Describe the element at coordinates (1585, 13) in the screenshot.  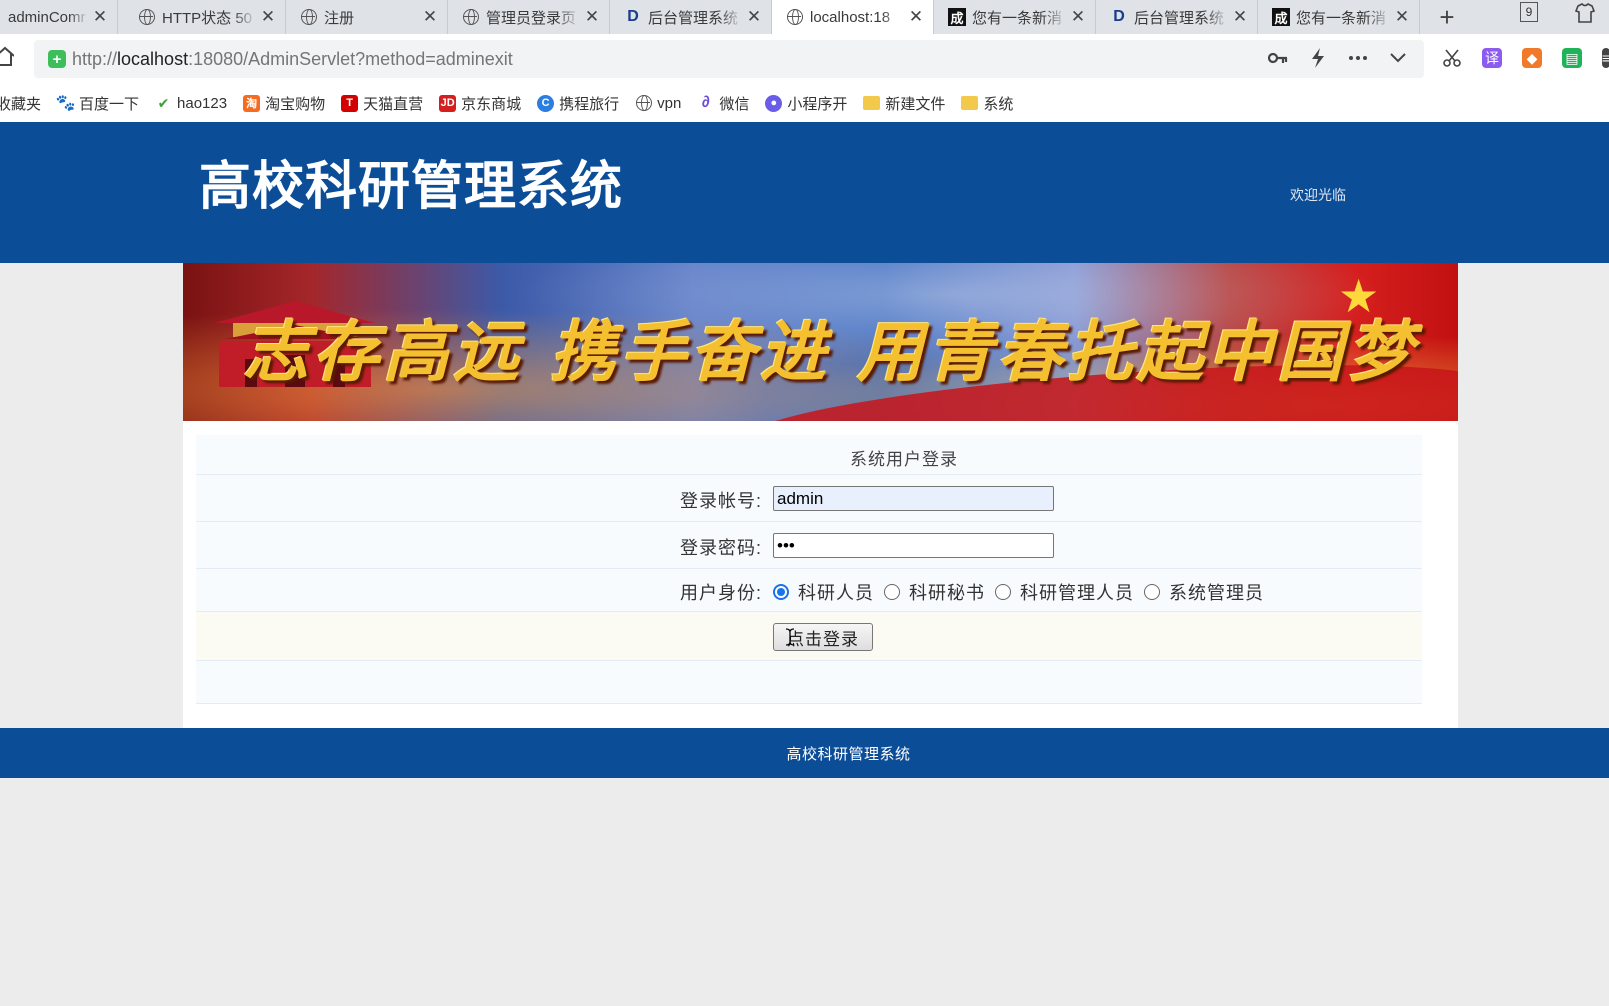
I see `skin-icon` at that location.